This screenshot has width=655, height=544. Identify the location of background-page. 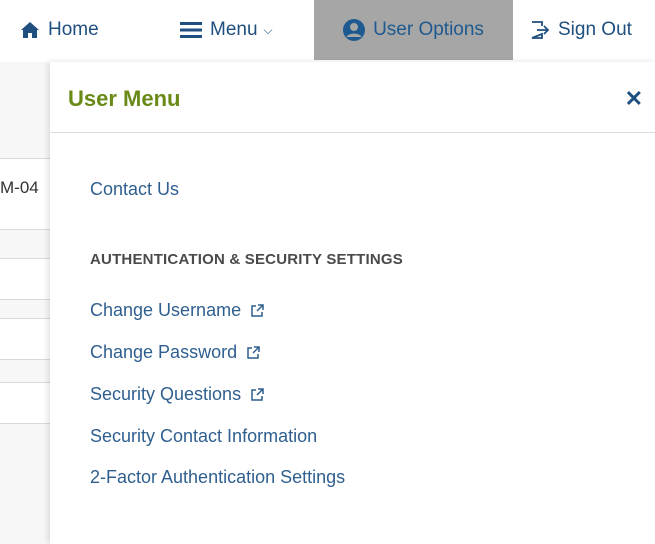
(25, 303).